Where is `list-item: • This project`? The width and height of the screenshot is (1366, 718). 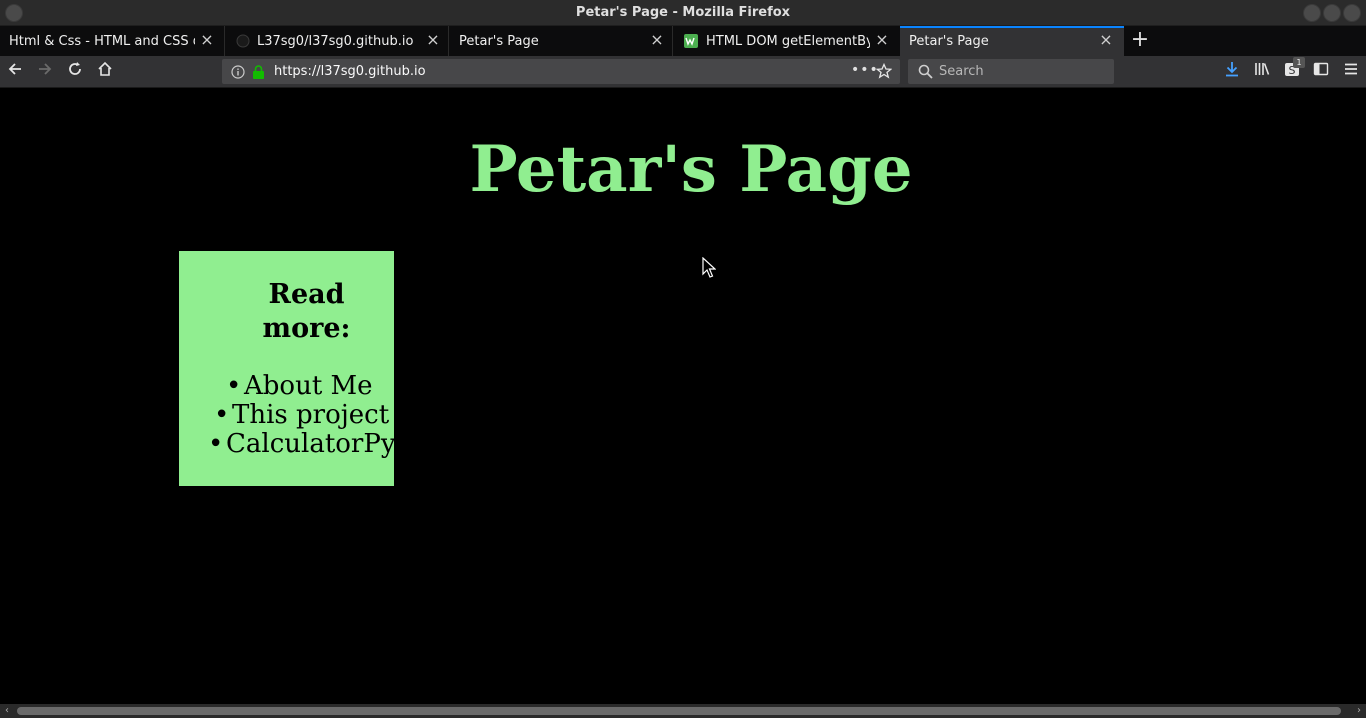 list-item: • This project is located at coordinates (286, 415).